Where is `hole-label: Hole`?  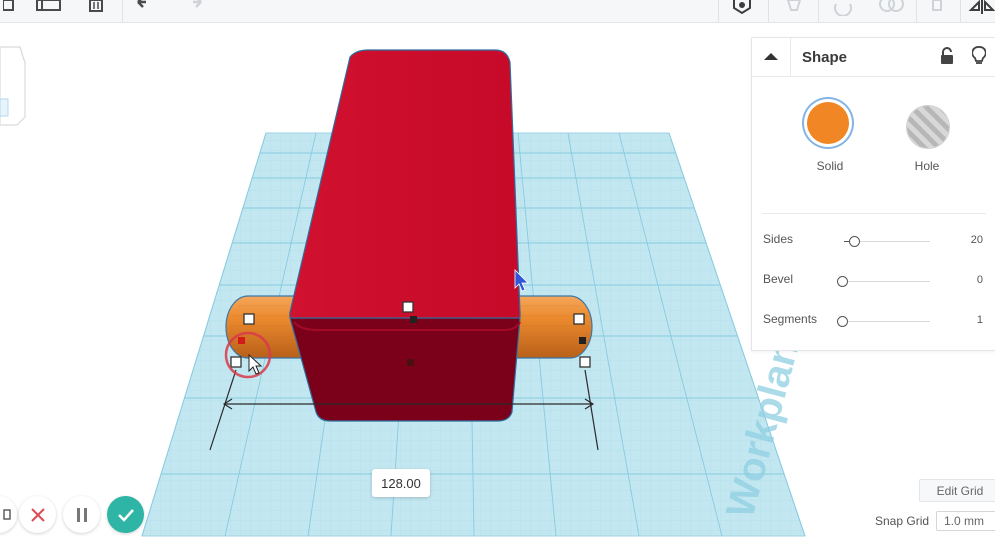 hole-label: Hole is located at coordinates (927, 166).